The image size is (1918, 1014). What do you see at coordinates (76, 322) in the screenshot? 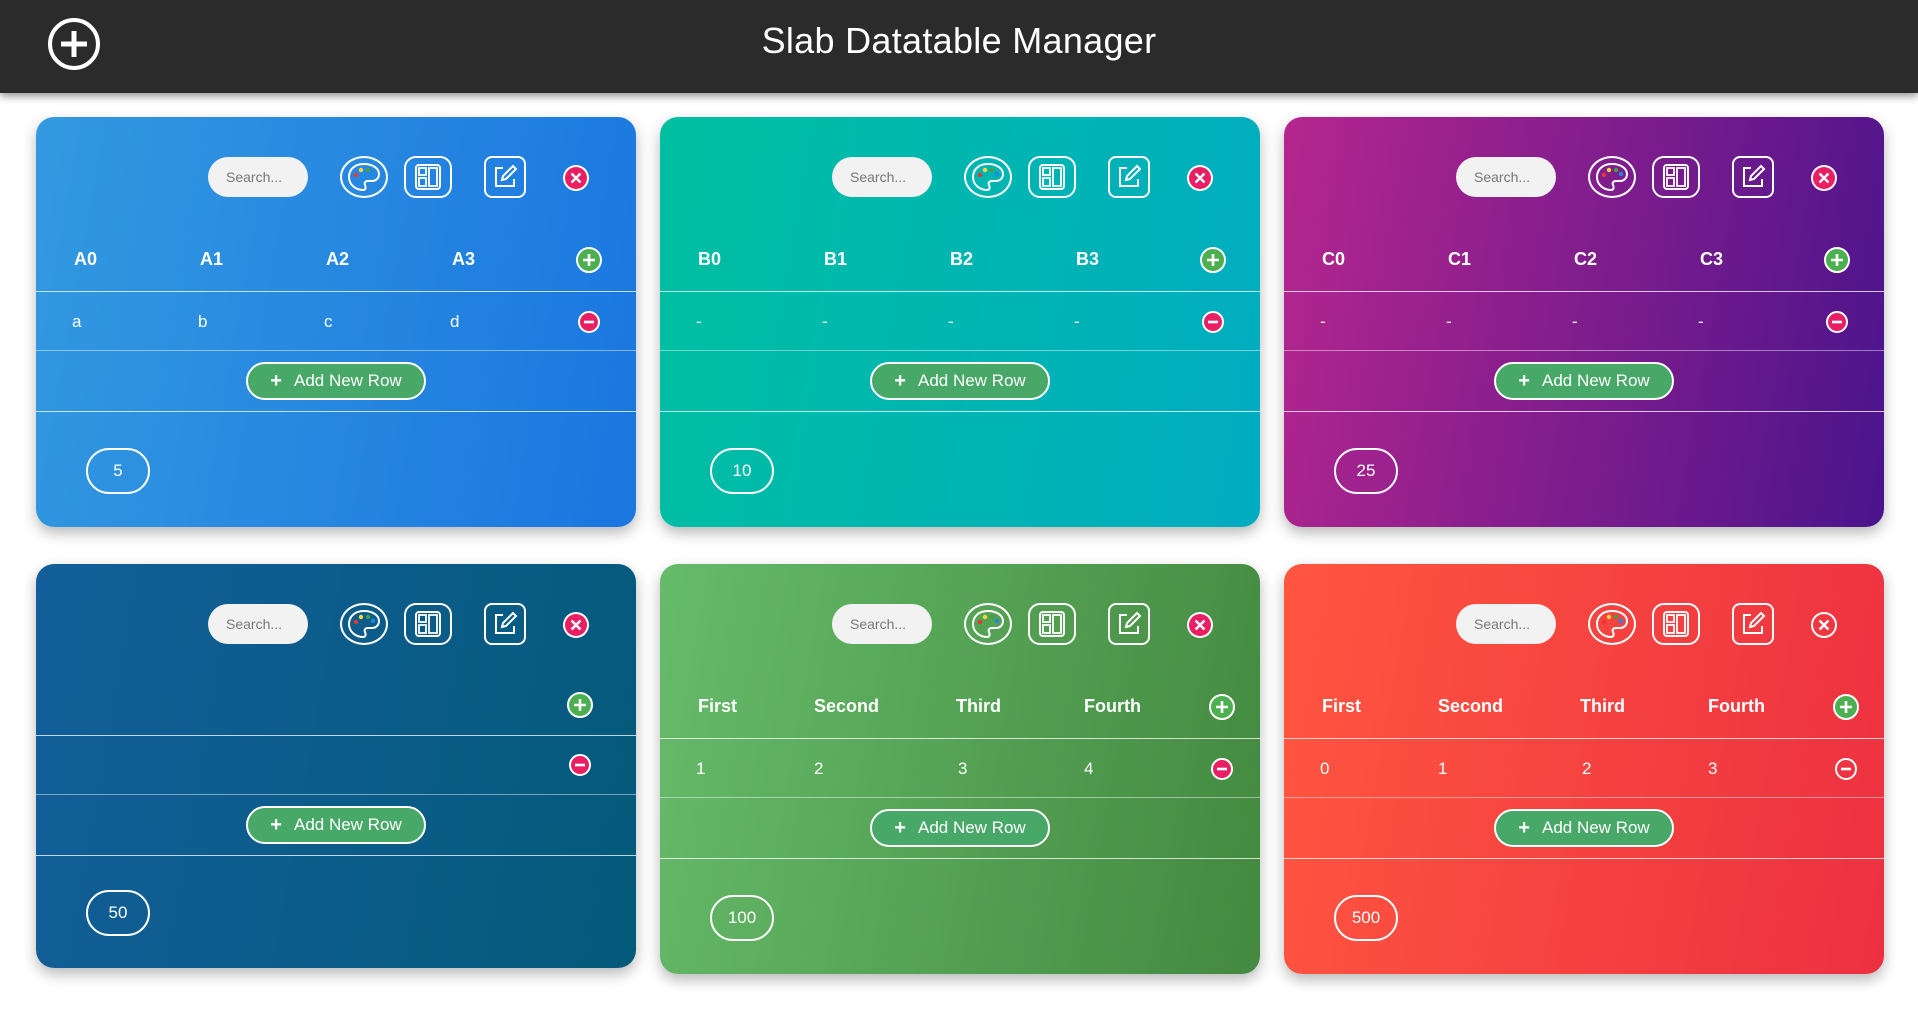
I see `table-cell: a` at bounding box center [76, 322].